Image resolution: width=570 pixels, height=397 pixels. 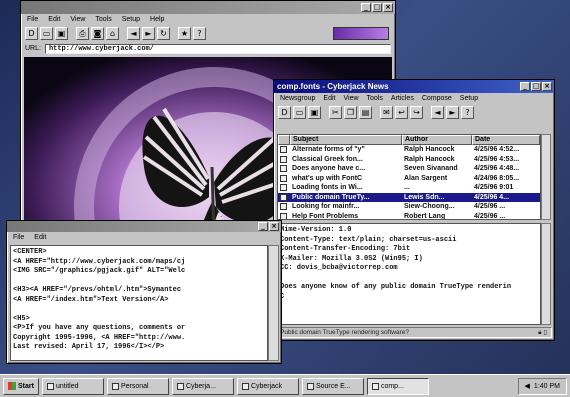 What do you see at coordinates (546, 274) in the screenshot?
I see `article-body-scrollbar` at bounding box center [546, 274].